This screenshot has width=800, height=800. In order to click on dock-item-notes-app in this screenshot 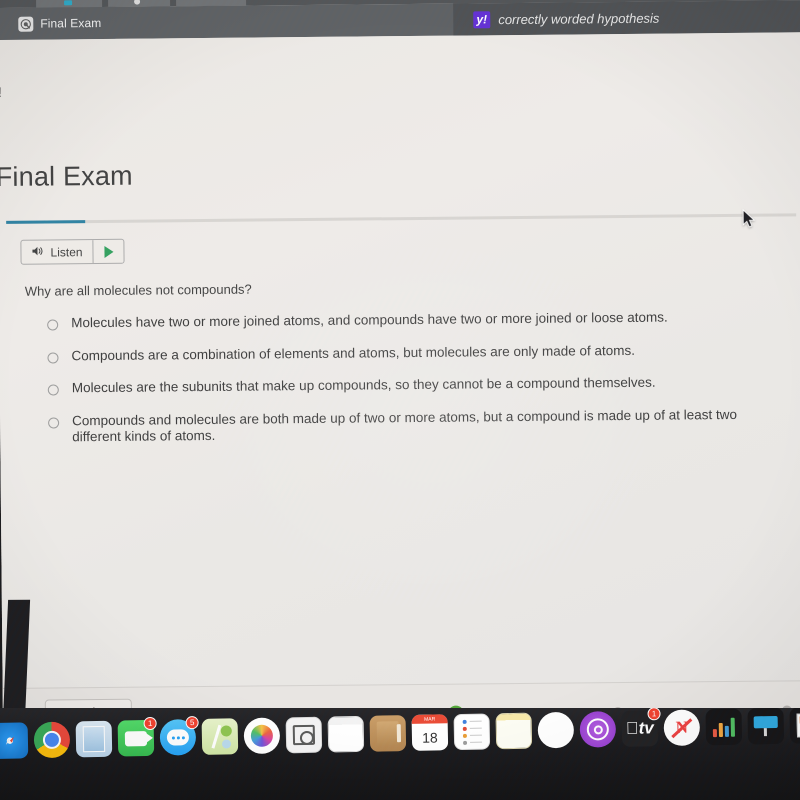, I will do `click(346, 734)`.